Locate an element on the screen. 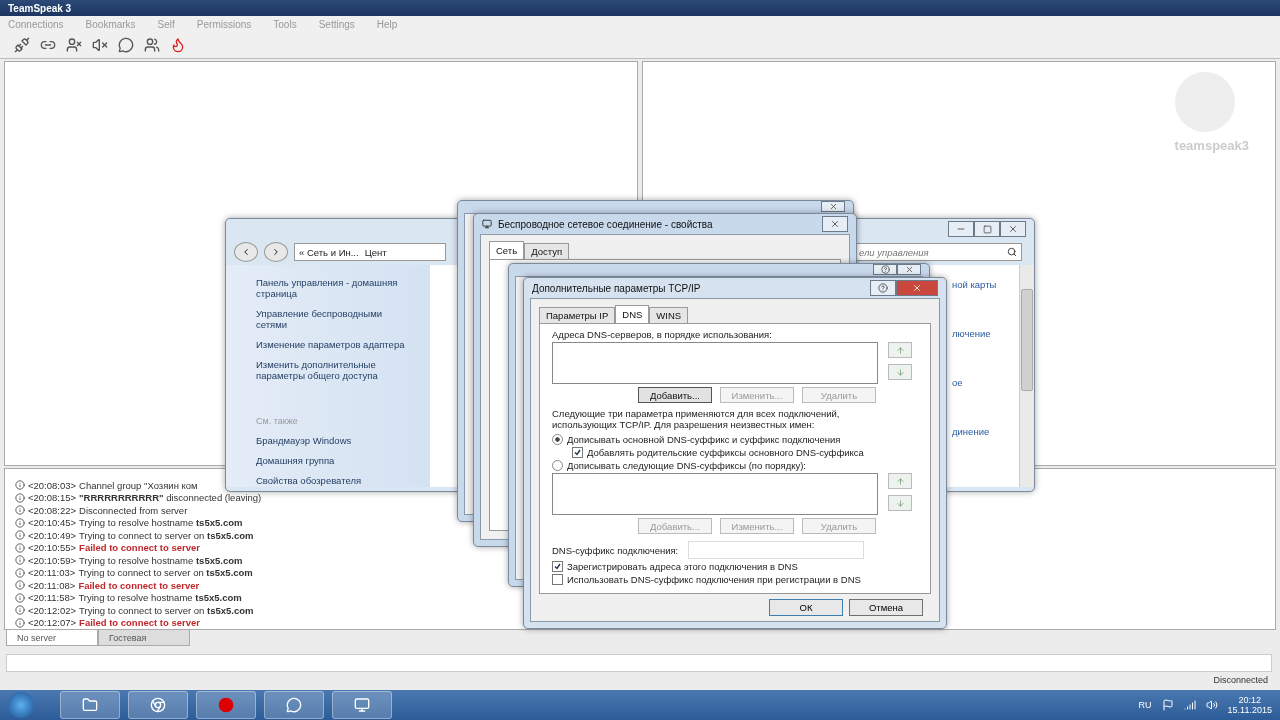 The height and width of the screenshot is (720, 1280). chat-icon is located at coordinates (126, 45).